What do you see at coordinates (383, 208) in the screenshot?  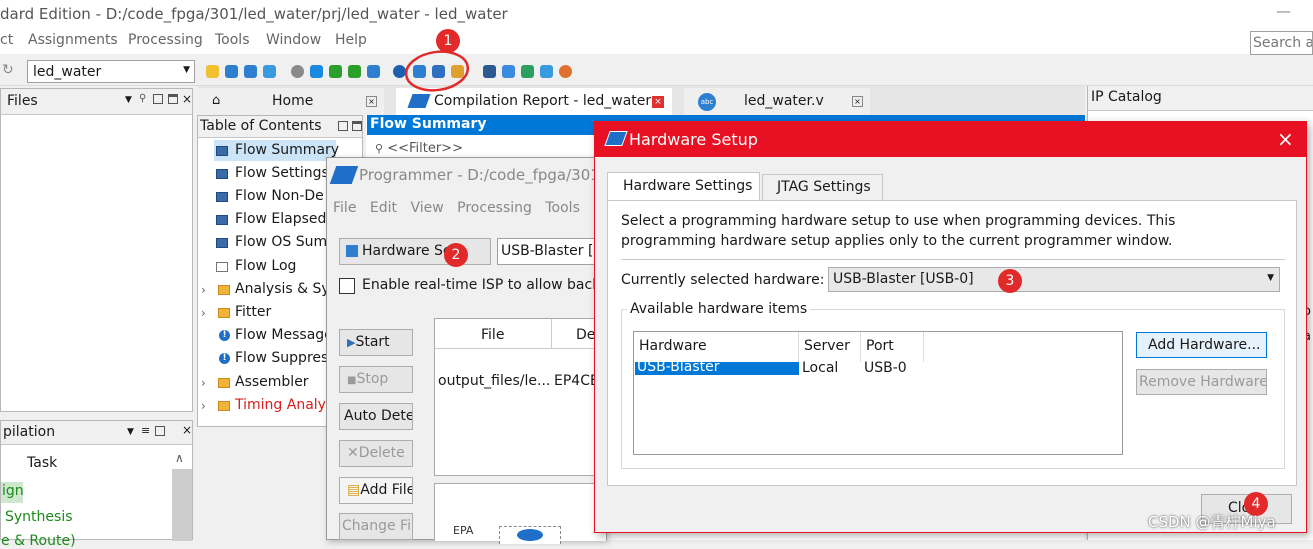 I see `menu-edit: Edit` at bounding box center [383, 208].